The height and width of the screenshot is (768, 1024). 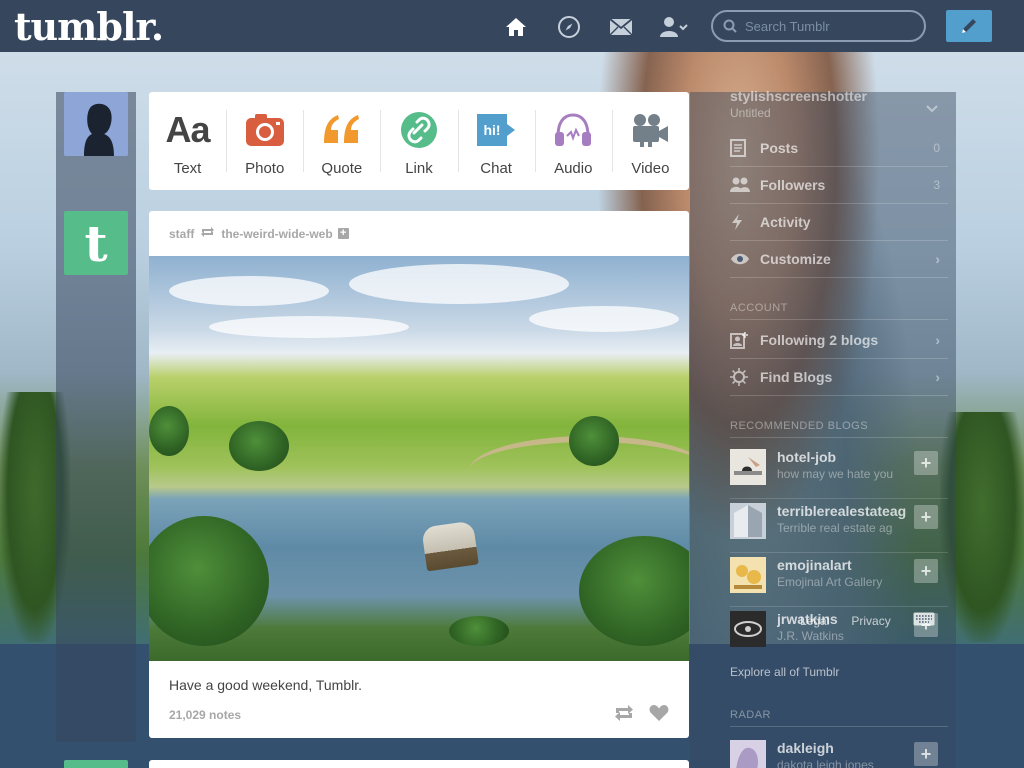 I want to click on post-footer: 21,029 notes, so click(x=419, y=715).